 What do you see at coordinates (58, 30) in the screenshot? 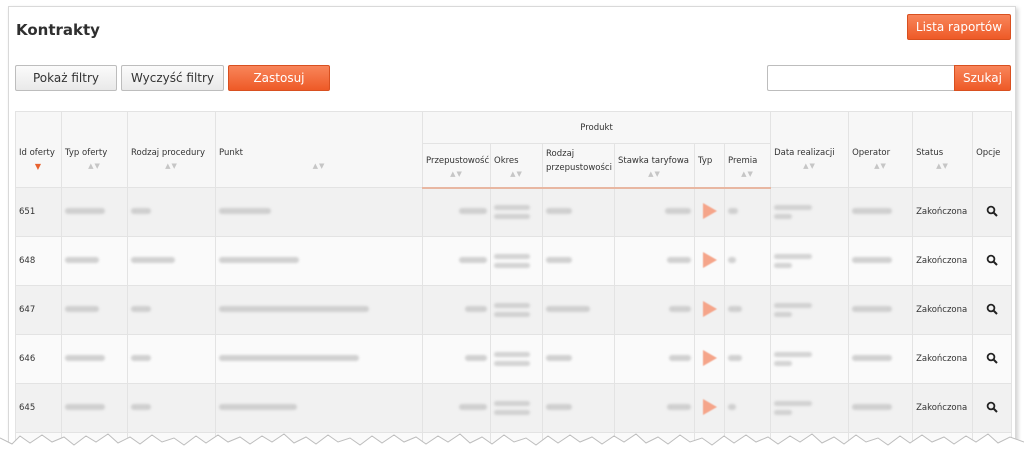
I see `page-title: Kontrakty` at bounding box center [58, 30].